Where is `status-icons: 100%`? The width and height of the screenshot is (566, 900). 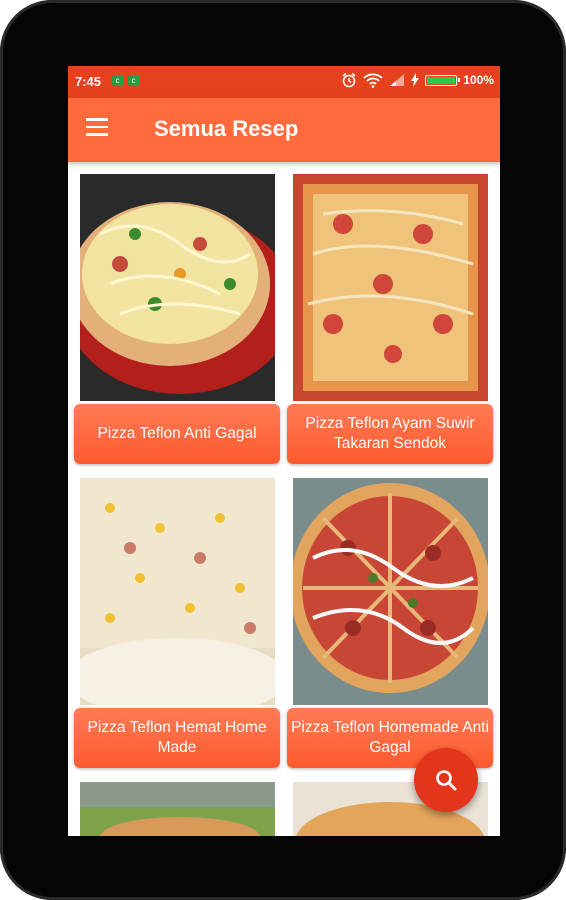 status-icons: 100% is located at coordinates (417, 80).